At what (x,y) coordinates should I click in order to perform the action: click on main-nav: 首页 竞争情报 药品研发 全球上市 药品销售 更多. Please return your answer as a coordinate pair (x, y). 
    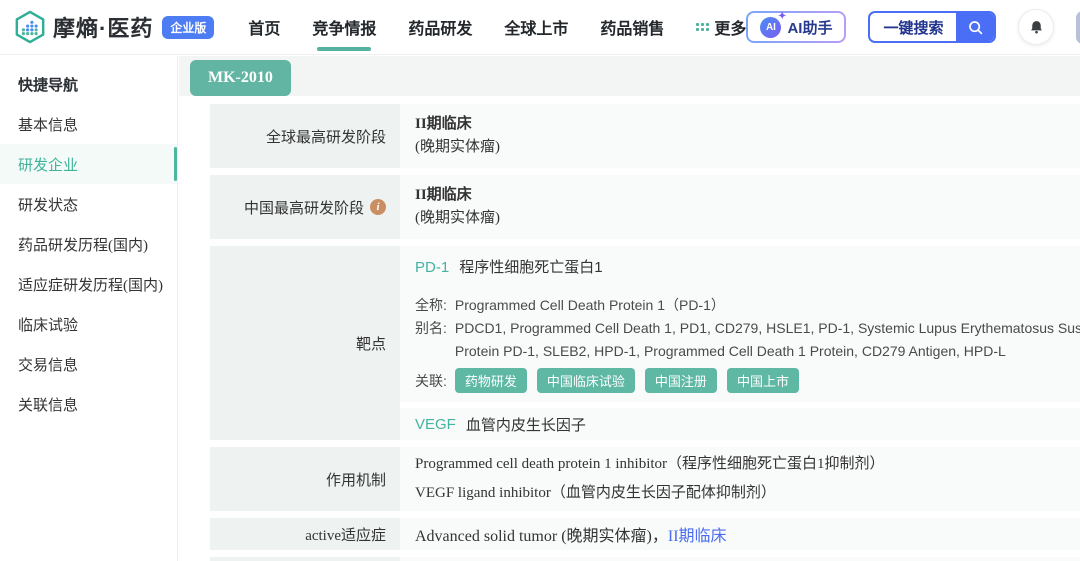
    Looking at the image, I should click on (497, 27).